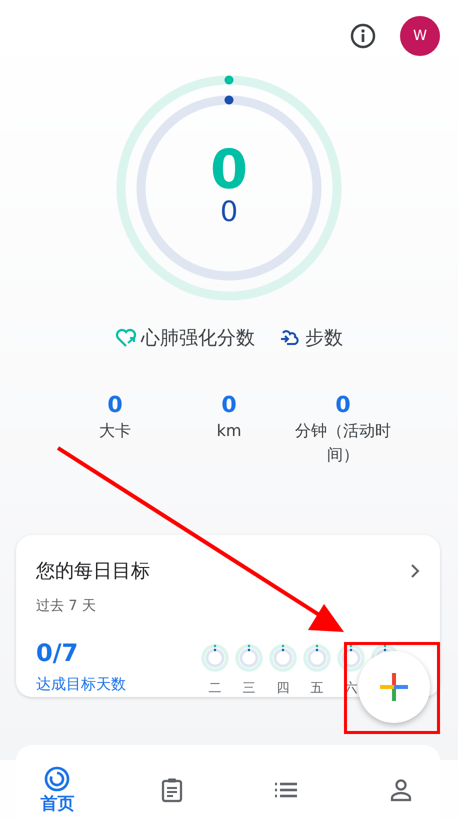 The width and height of the screenshot is (458, 820). I want to click on day-label: 三, so click(249, 688).